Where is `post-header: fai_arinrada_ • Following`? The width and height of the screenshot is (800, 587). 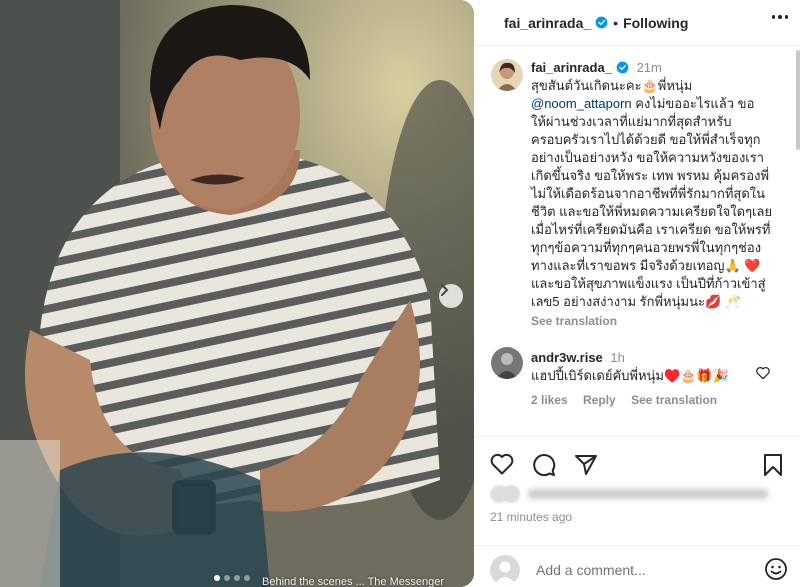 post-header: fai_arinrada_ • Following is located at coordinates (637, 23).